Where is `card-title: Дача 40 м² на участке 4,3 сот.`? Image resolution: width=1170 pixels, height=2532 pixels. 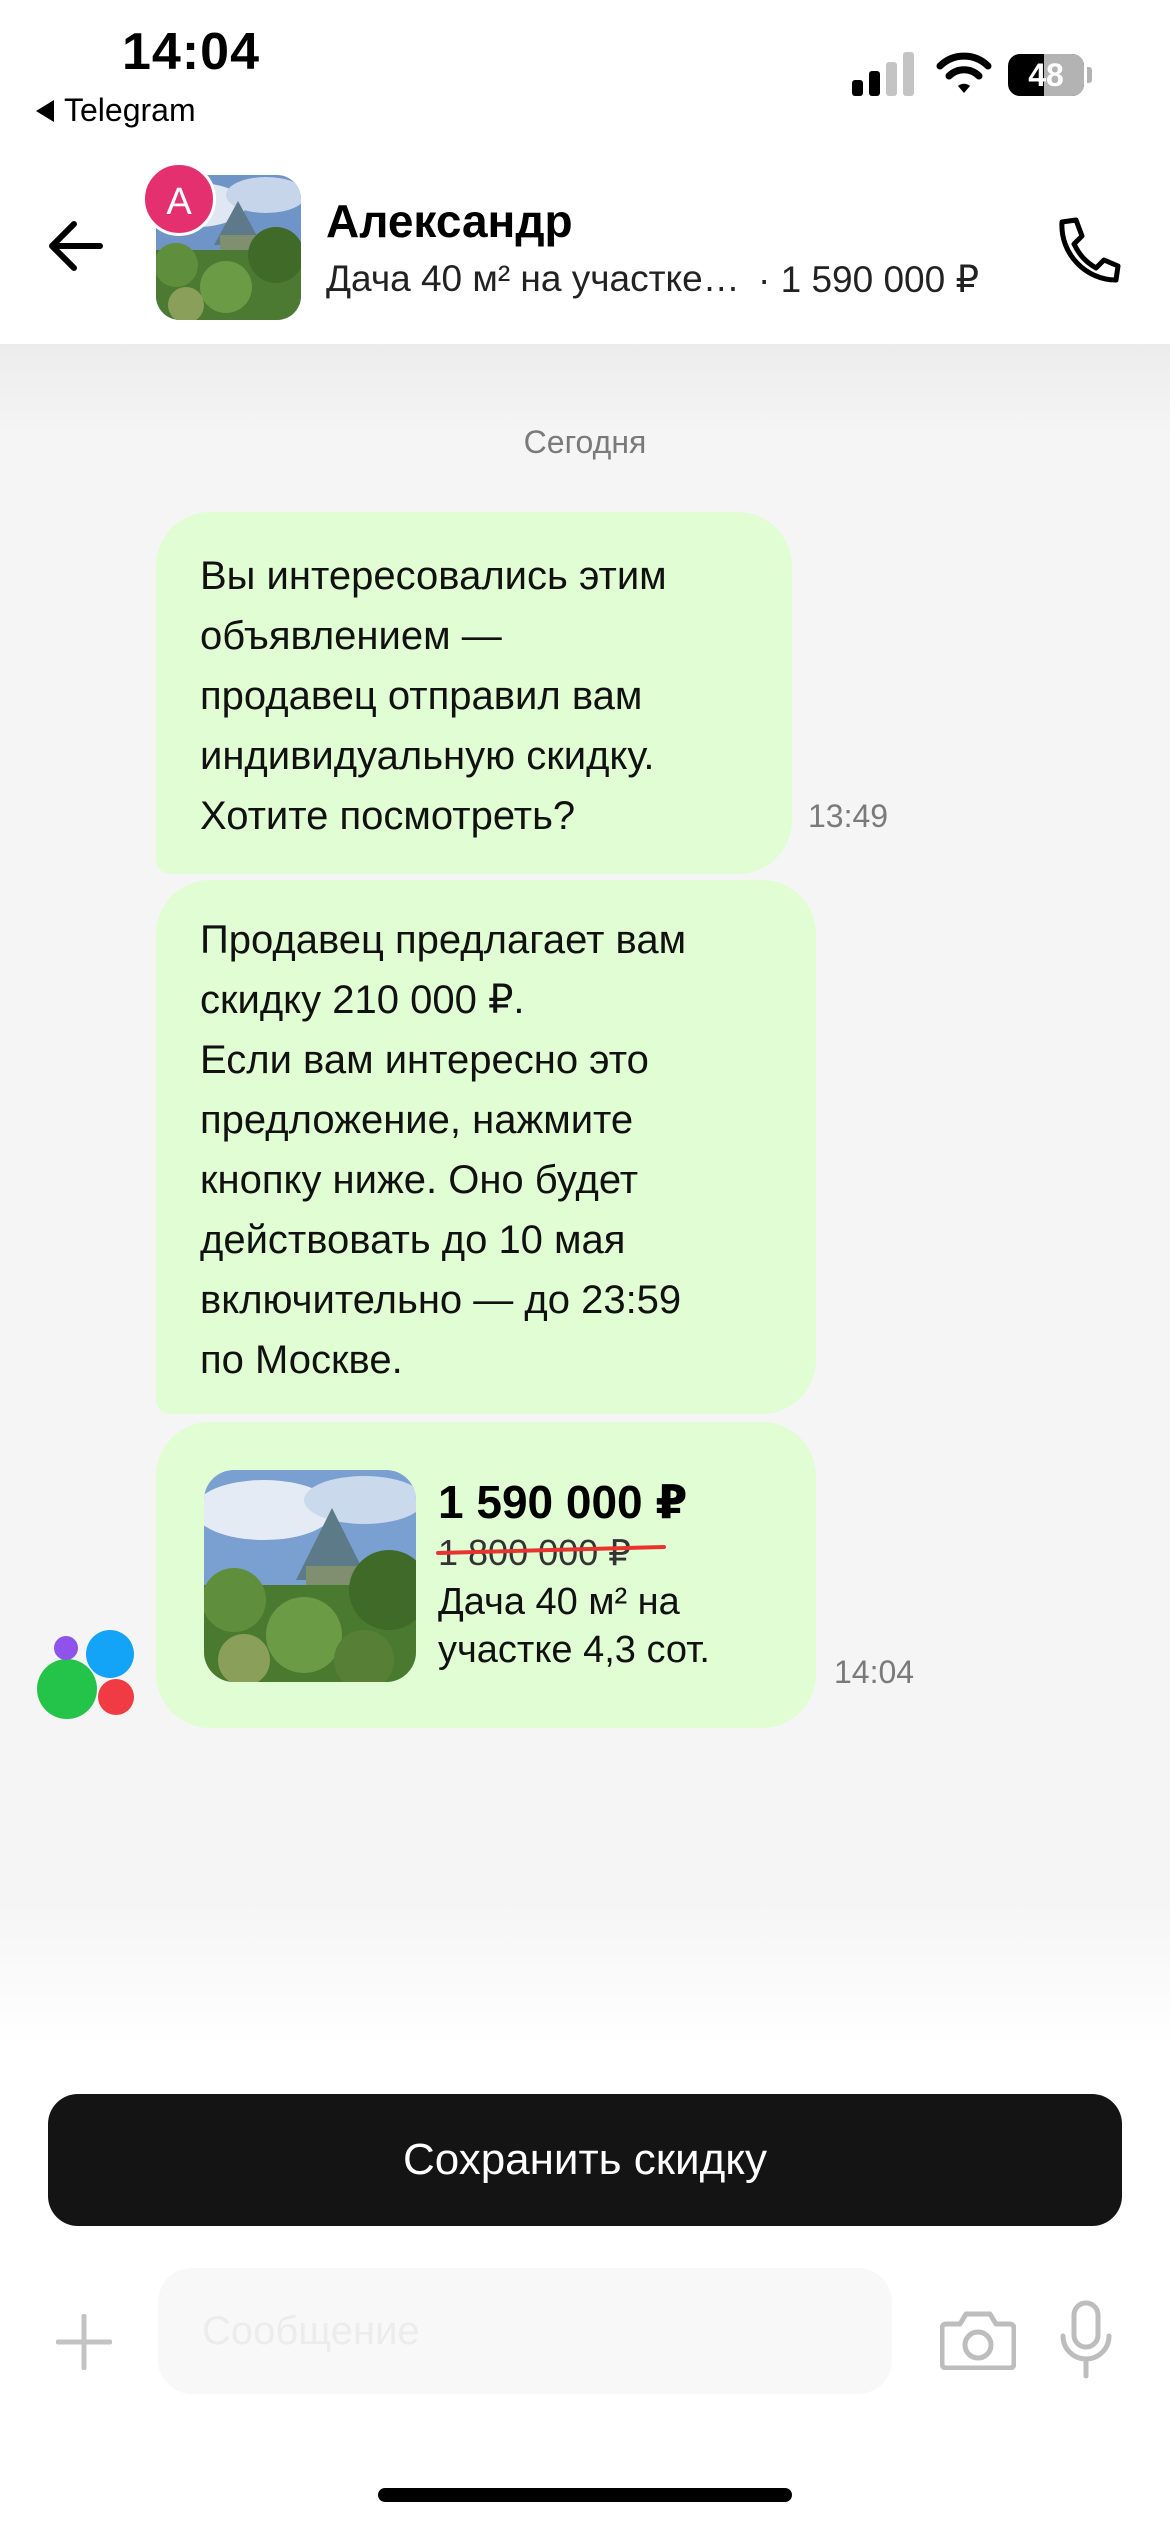 card-title: Дача 40 м² на участке 4,3 сот. is located at coordinates (574, 1626).